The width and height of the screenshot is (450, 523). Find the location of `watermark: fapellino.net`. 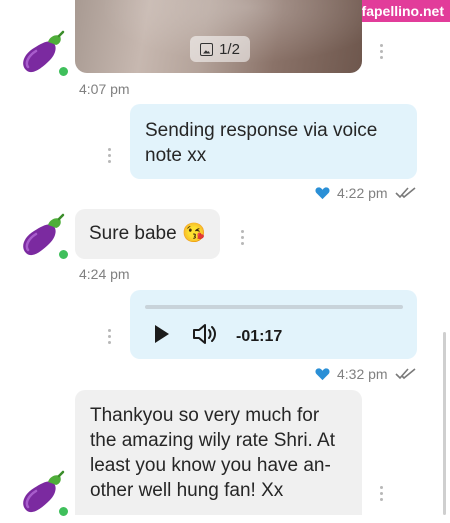

watermark: fapellino.net is located at coordinates (402, 11).